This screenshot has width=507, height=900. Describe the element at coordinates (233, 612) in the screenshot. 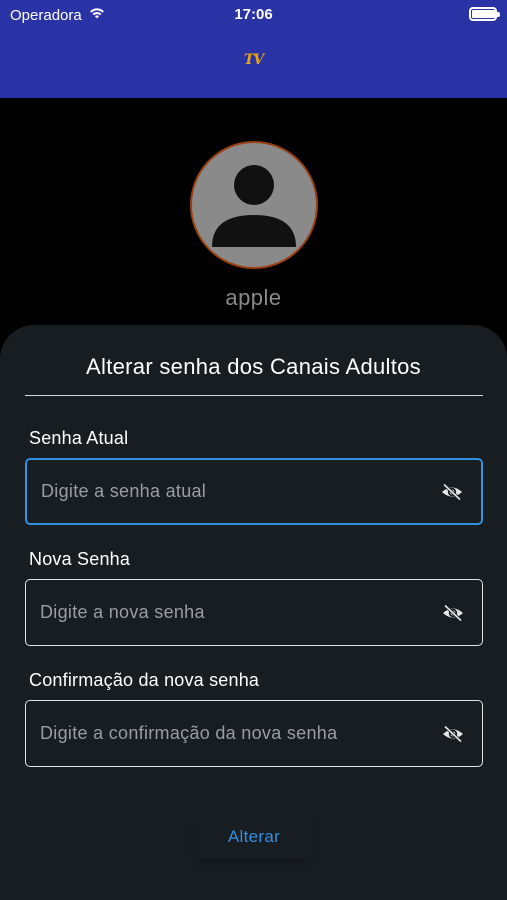

I see `new-password-input` at that location.